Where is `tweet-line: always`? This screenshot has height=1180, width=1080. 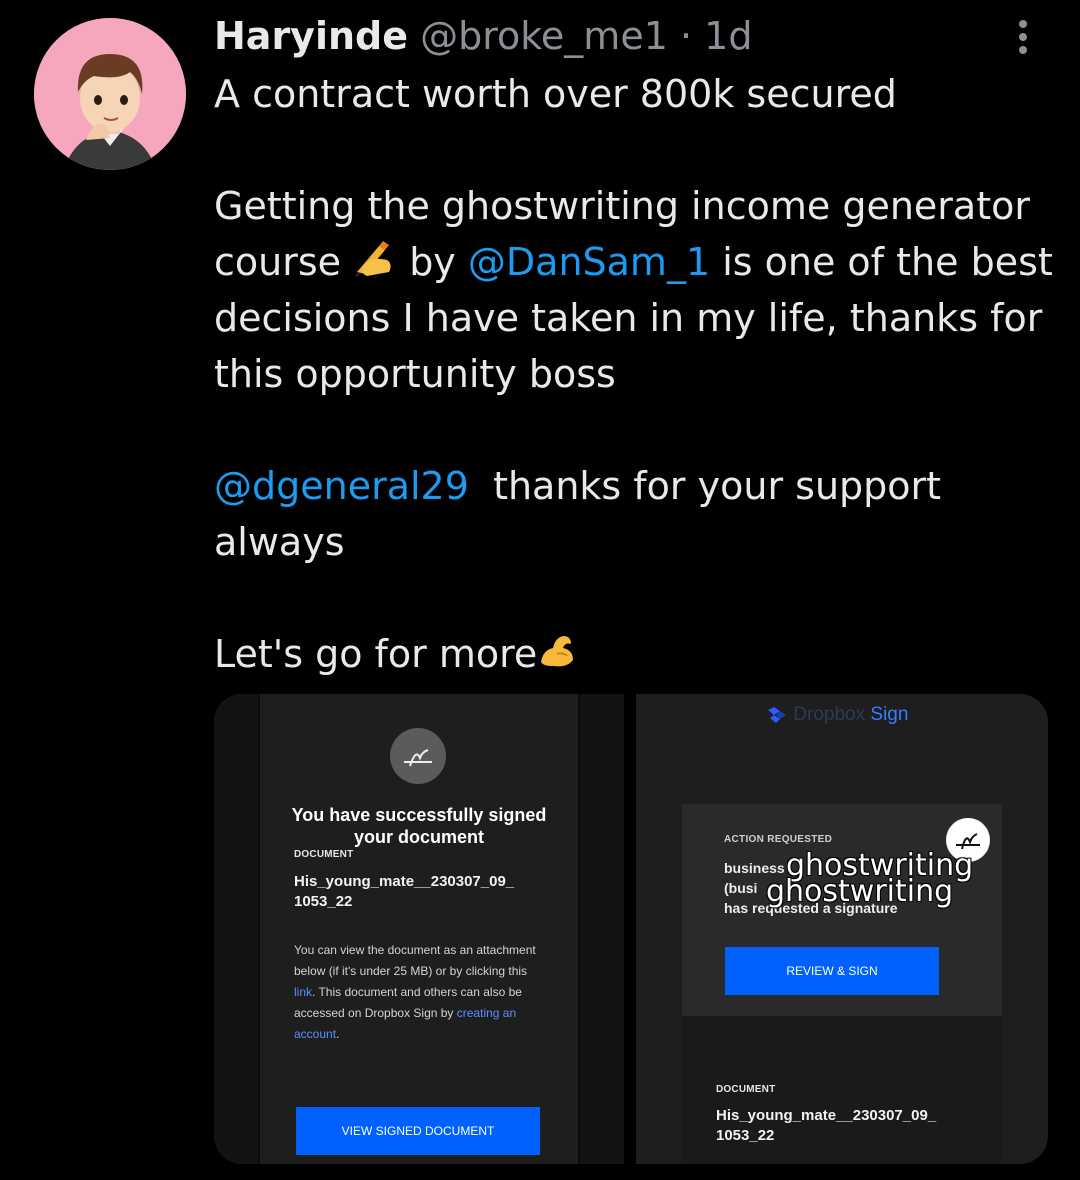 tweet-line: always is located at coordinates (279, 542).